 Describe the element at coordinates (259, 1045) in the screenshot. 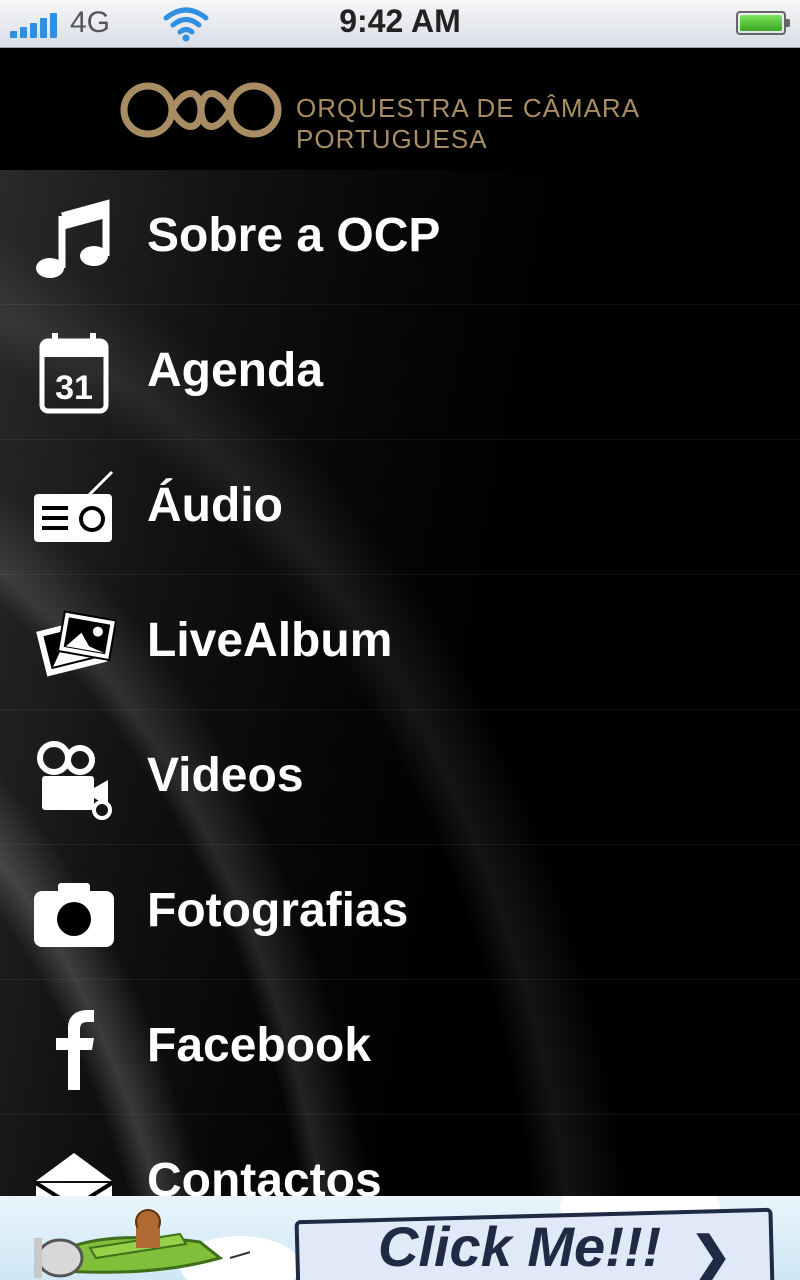

I see `menu-label: Facebook` at that location.